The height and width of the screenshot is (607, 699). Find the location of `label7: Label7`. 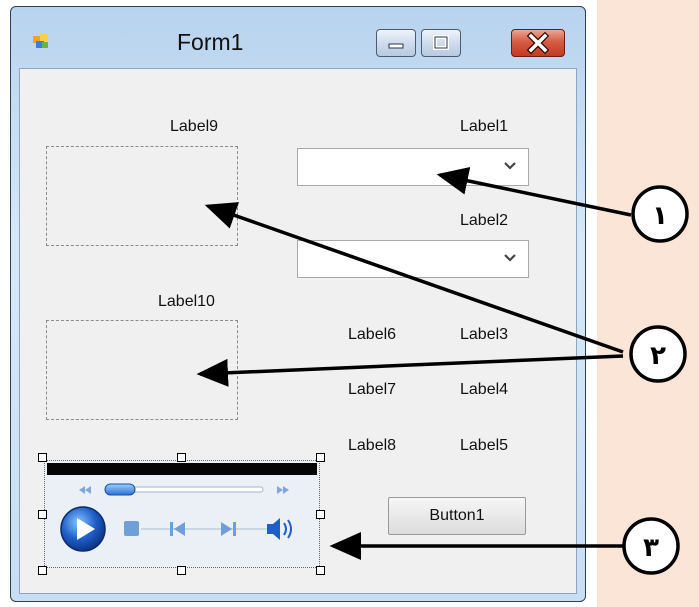

label7: Label7 is located at coordinates (372, 389).